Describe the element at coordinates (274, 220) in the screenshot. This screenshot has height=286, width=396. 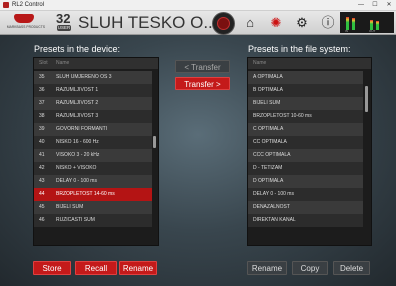
I see `file-preset-name: DIREKTAN KANAL` at that location.